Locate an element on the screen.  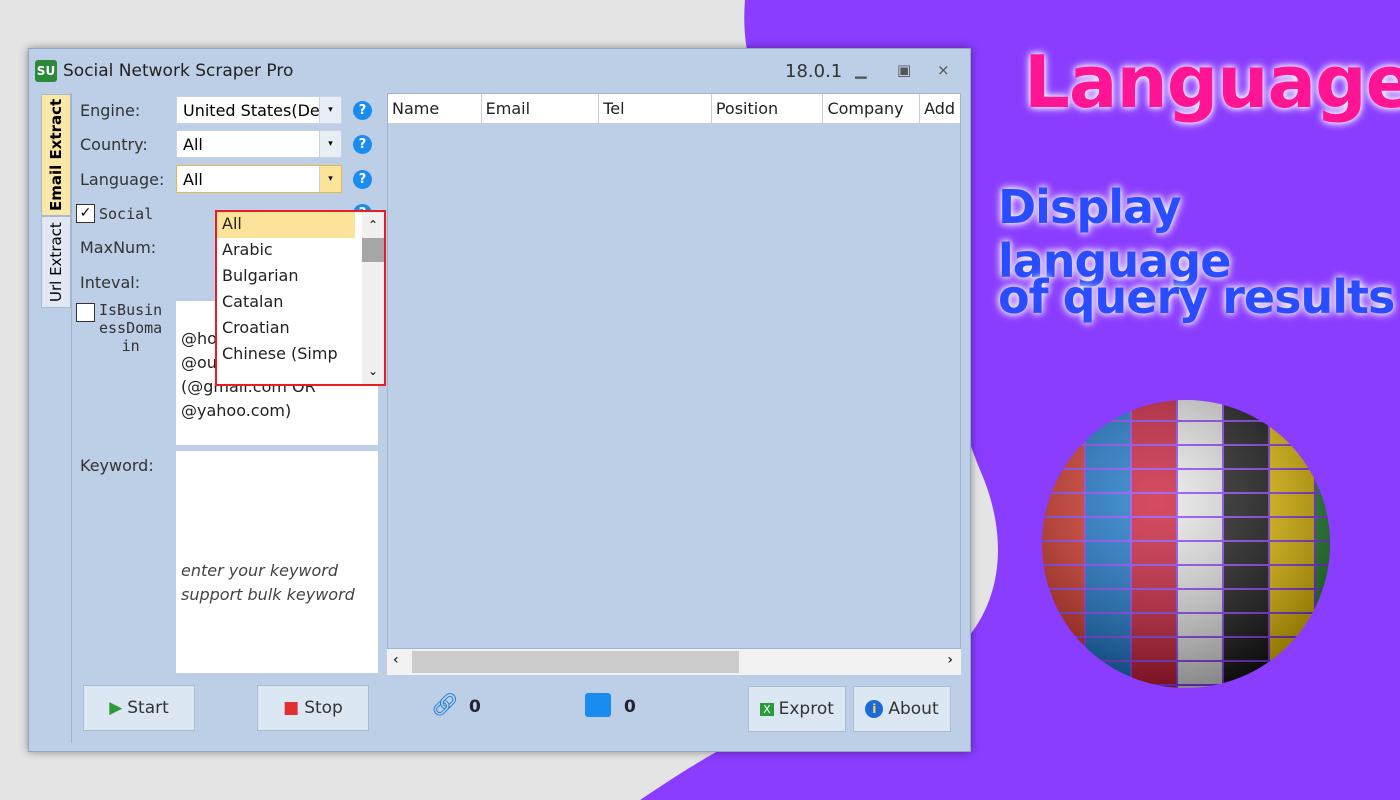
column-header: Company is located at coordinates (872, 108).